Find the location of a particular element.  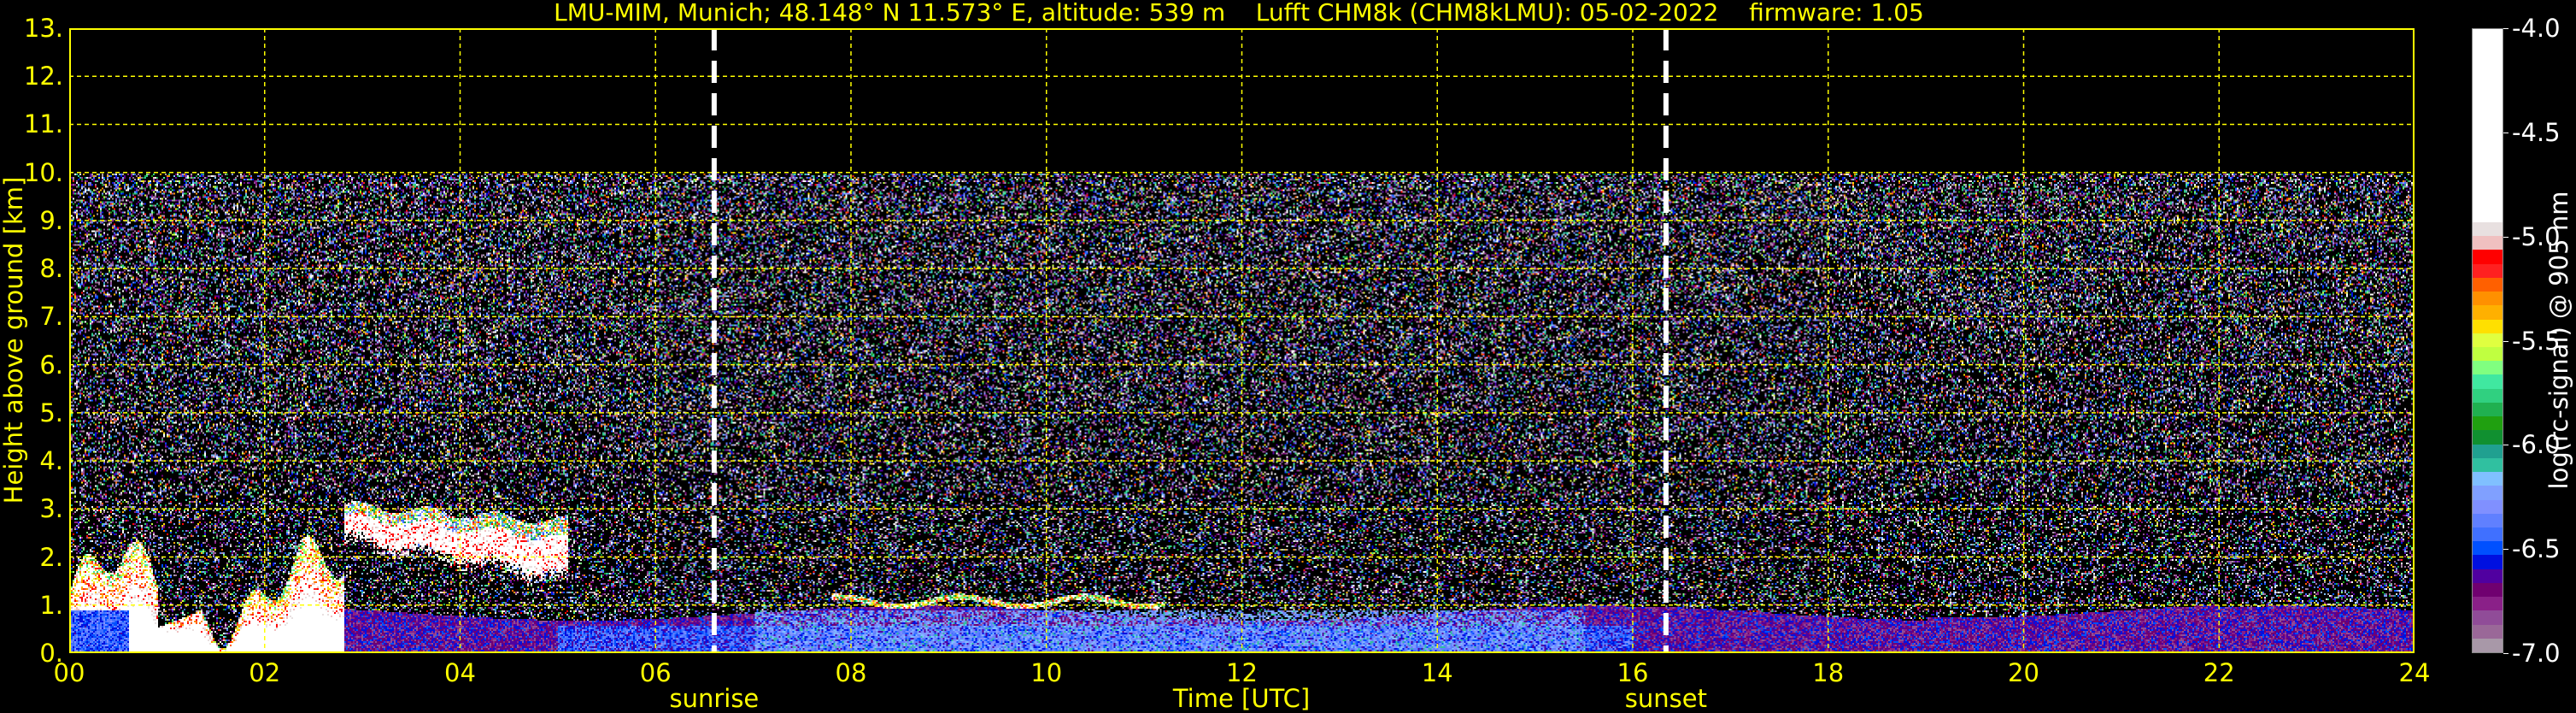

colorbar is located at coordinates (2487, 341).